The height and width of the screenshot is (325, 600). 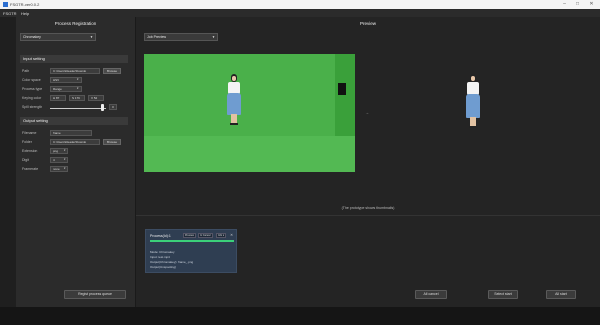 I want to click on prototype-note: (The prototype shows thumbnails), so click(x=368, y=208).